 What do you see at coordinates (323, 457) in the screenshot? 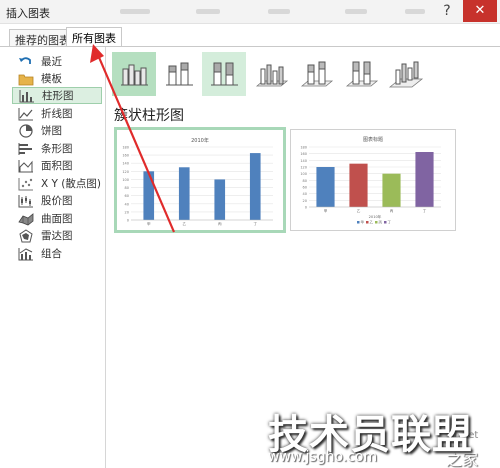
I see `watermark-url: www.jsgho.com` at bounding box center [323, 457].